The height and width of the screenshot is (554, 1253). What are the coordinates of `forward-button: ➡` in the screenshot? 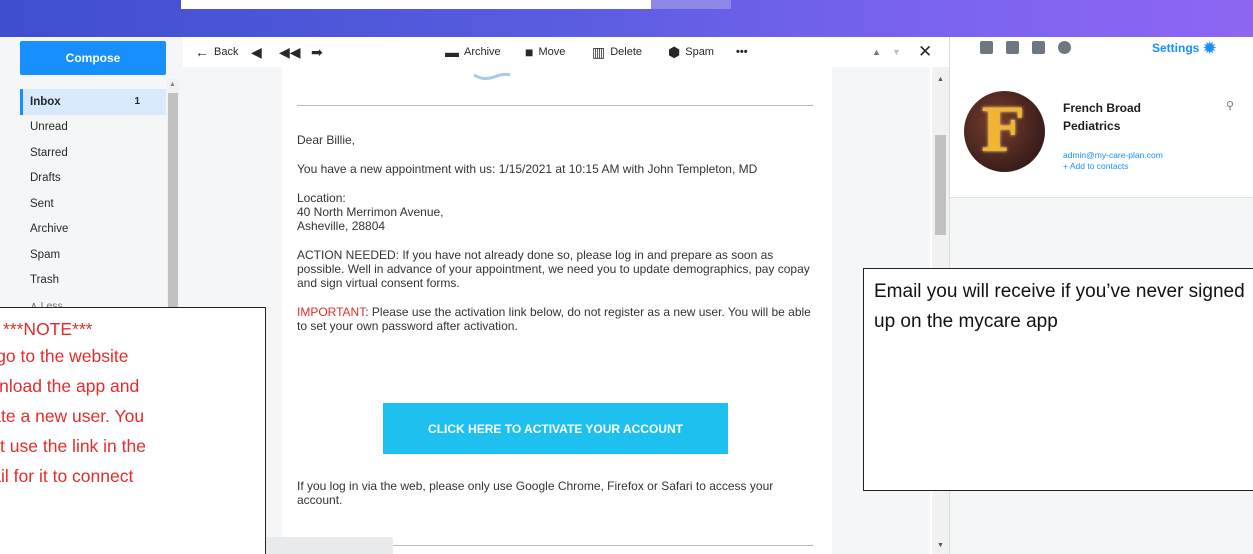 It's located at (317, 52).